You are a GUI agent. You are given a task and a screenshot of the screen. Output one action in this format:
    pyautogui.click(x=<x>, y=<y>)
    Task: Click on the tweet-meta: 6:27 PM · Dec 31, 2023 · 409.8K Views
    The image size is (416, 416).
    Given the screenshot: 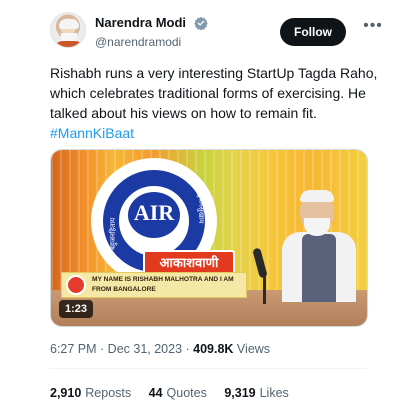 What is the action you would take?
    pyautogui.click(x=160, y=349)
    